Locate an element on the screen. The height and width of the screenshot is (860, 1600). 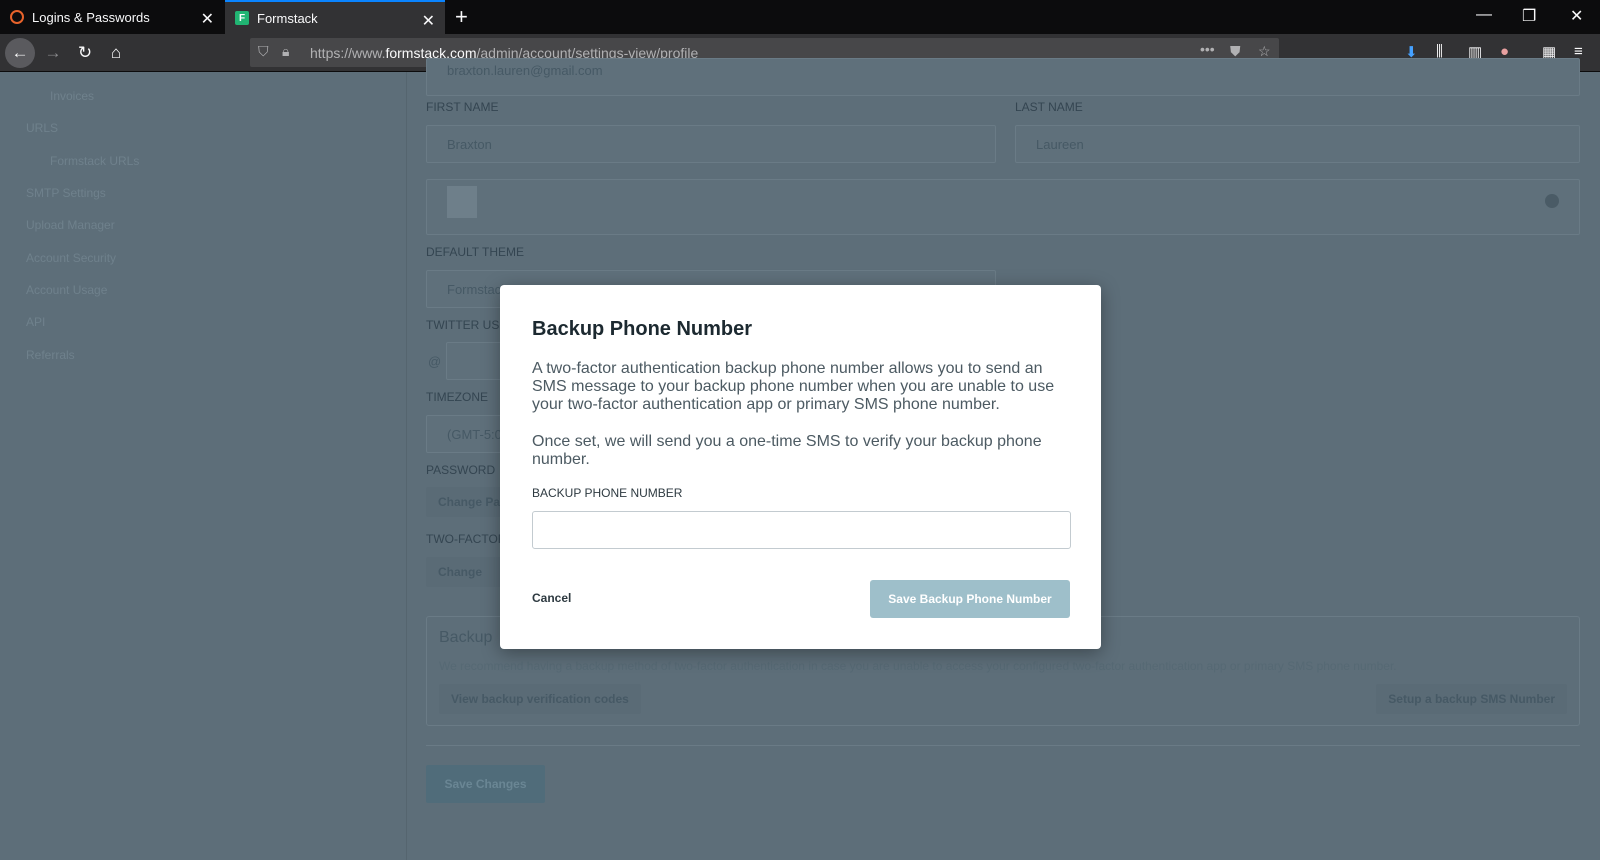
tab-logins-passwords: Logins & Passwords ✕ is located at coordinates (112, 17).